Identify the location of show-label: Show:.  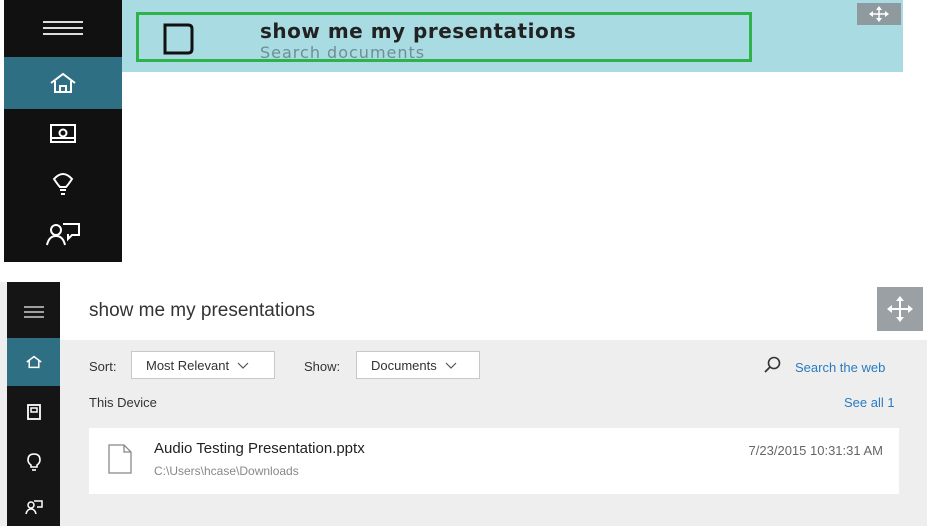
(322, 366).